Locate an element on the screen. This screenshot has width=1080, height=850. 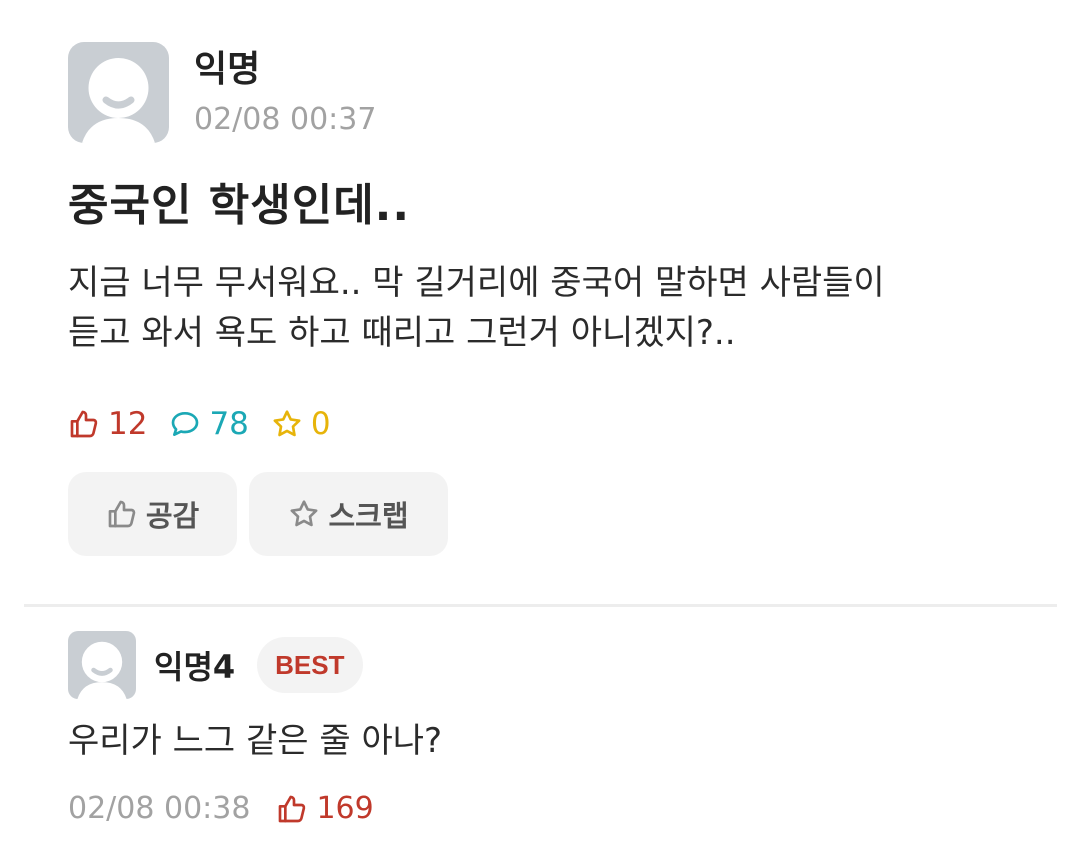
post-title: 중국인 학생인데.. is located at coordinates (239, 205).